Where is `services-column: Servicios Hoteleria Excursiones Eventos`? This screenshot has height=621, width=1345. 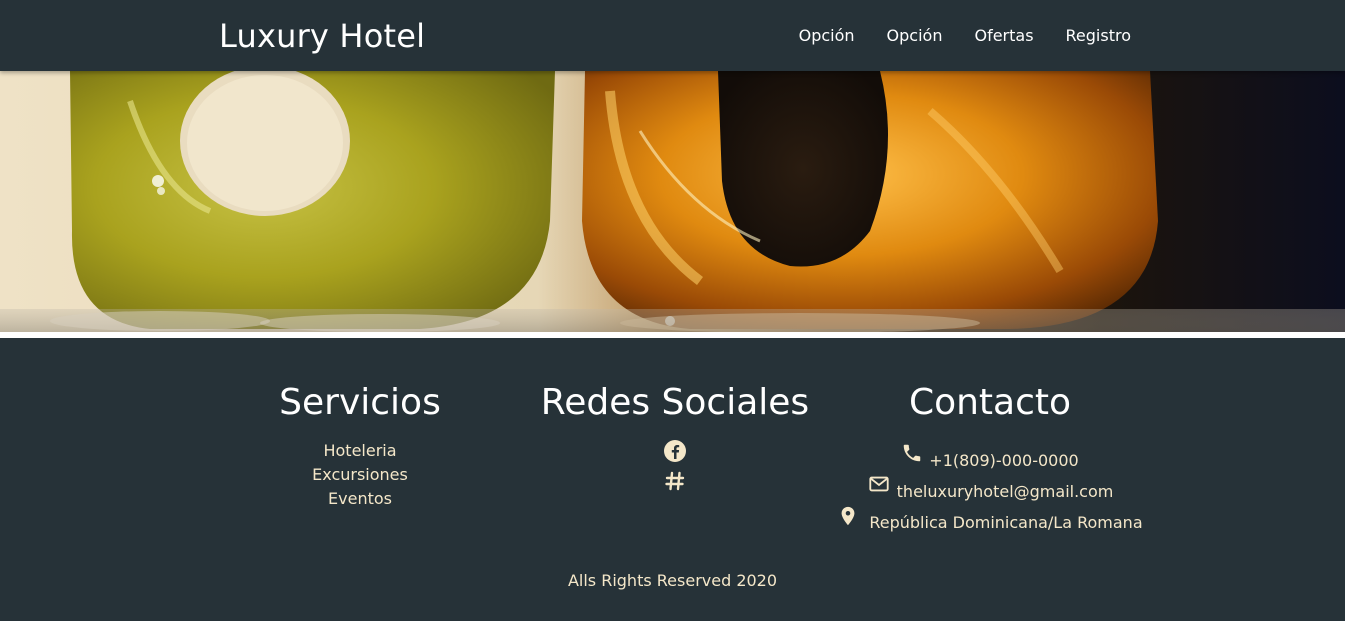
services-column: Servicios Hoteleria Excursiones Eventos is located at coordinates (360, 446).